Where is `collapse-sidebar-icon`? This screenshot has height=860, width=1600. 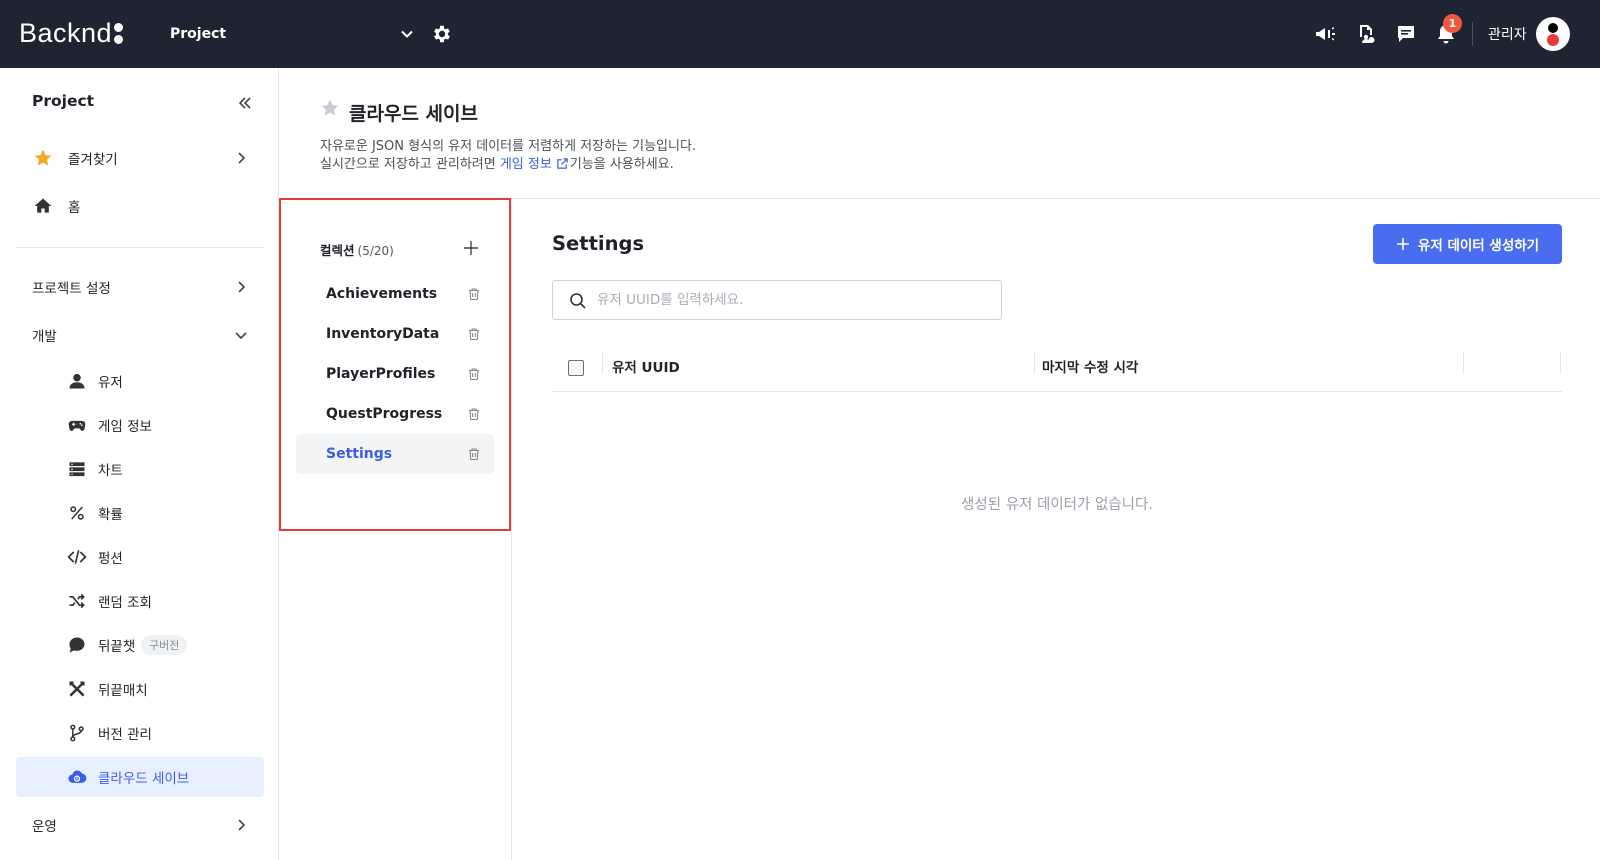
collapse-sidebar-icon is located at coordinates (245, 103).